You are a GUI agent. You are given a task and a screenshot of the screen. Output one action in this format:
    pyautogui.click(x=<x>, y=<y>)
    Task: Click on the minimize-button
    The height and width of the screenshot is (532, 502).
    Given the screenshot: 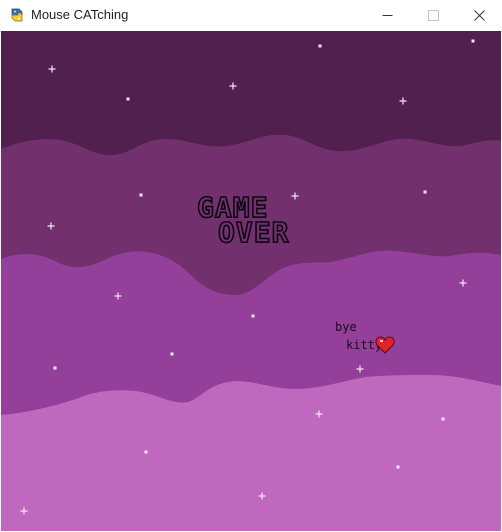 What is the action you would take?
    pyautogui.click(x=387, y=15)
    